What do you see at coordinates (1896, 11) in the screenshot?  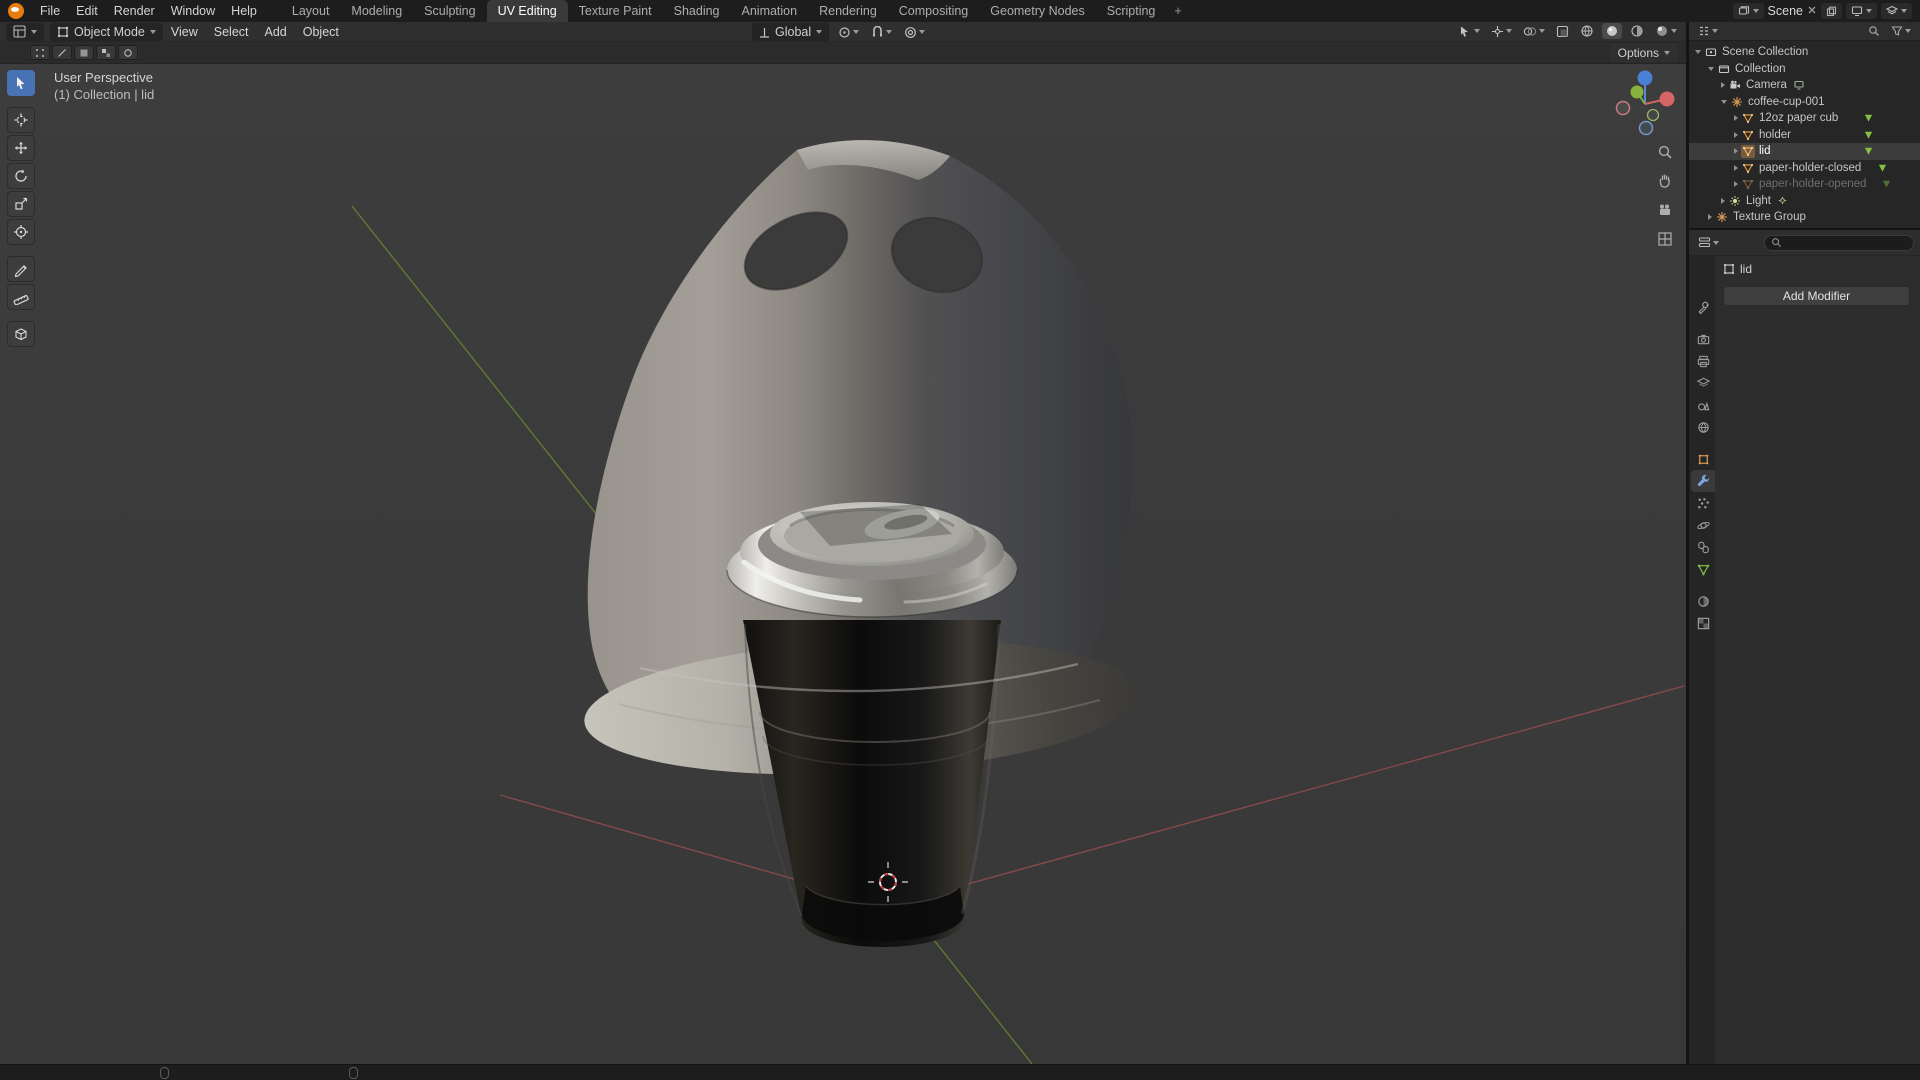 I see `view-layer-selector-button` at bounding box center [1896, 11].